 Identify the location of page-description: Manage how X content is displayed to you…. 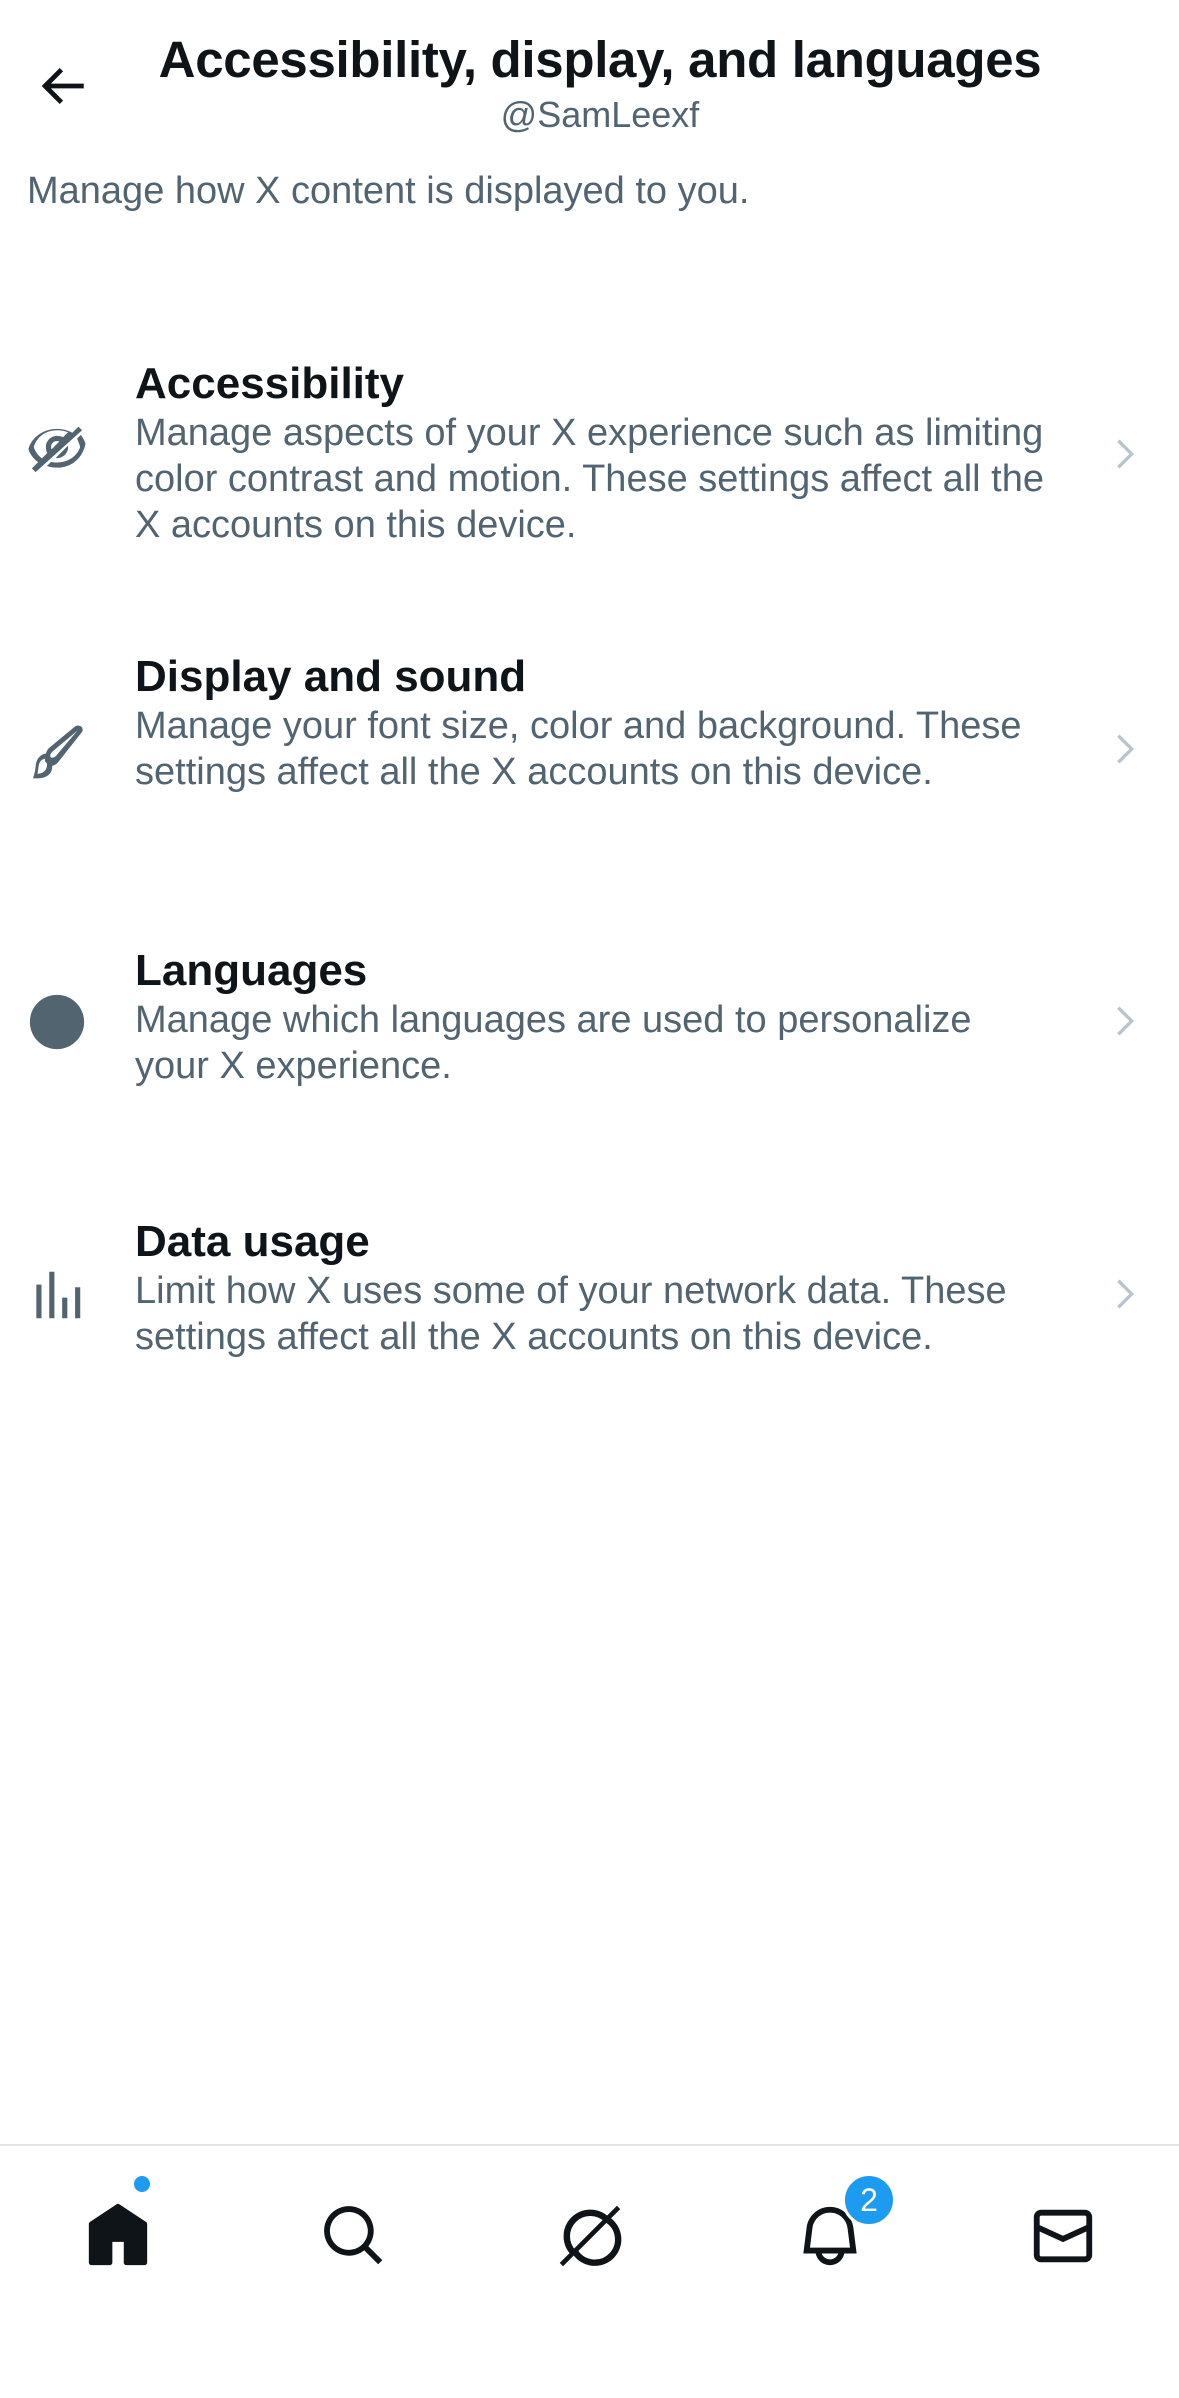
(388, 191).